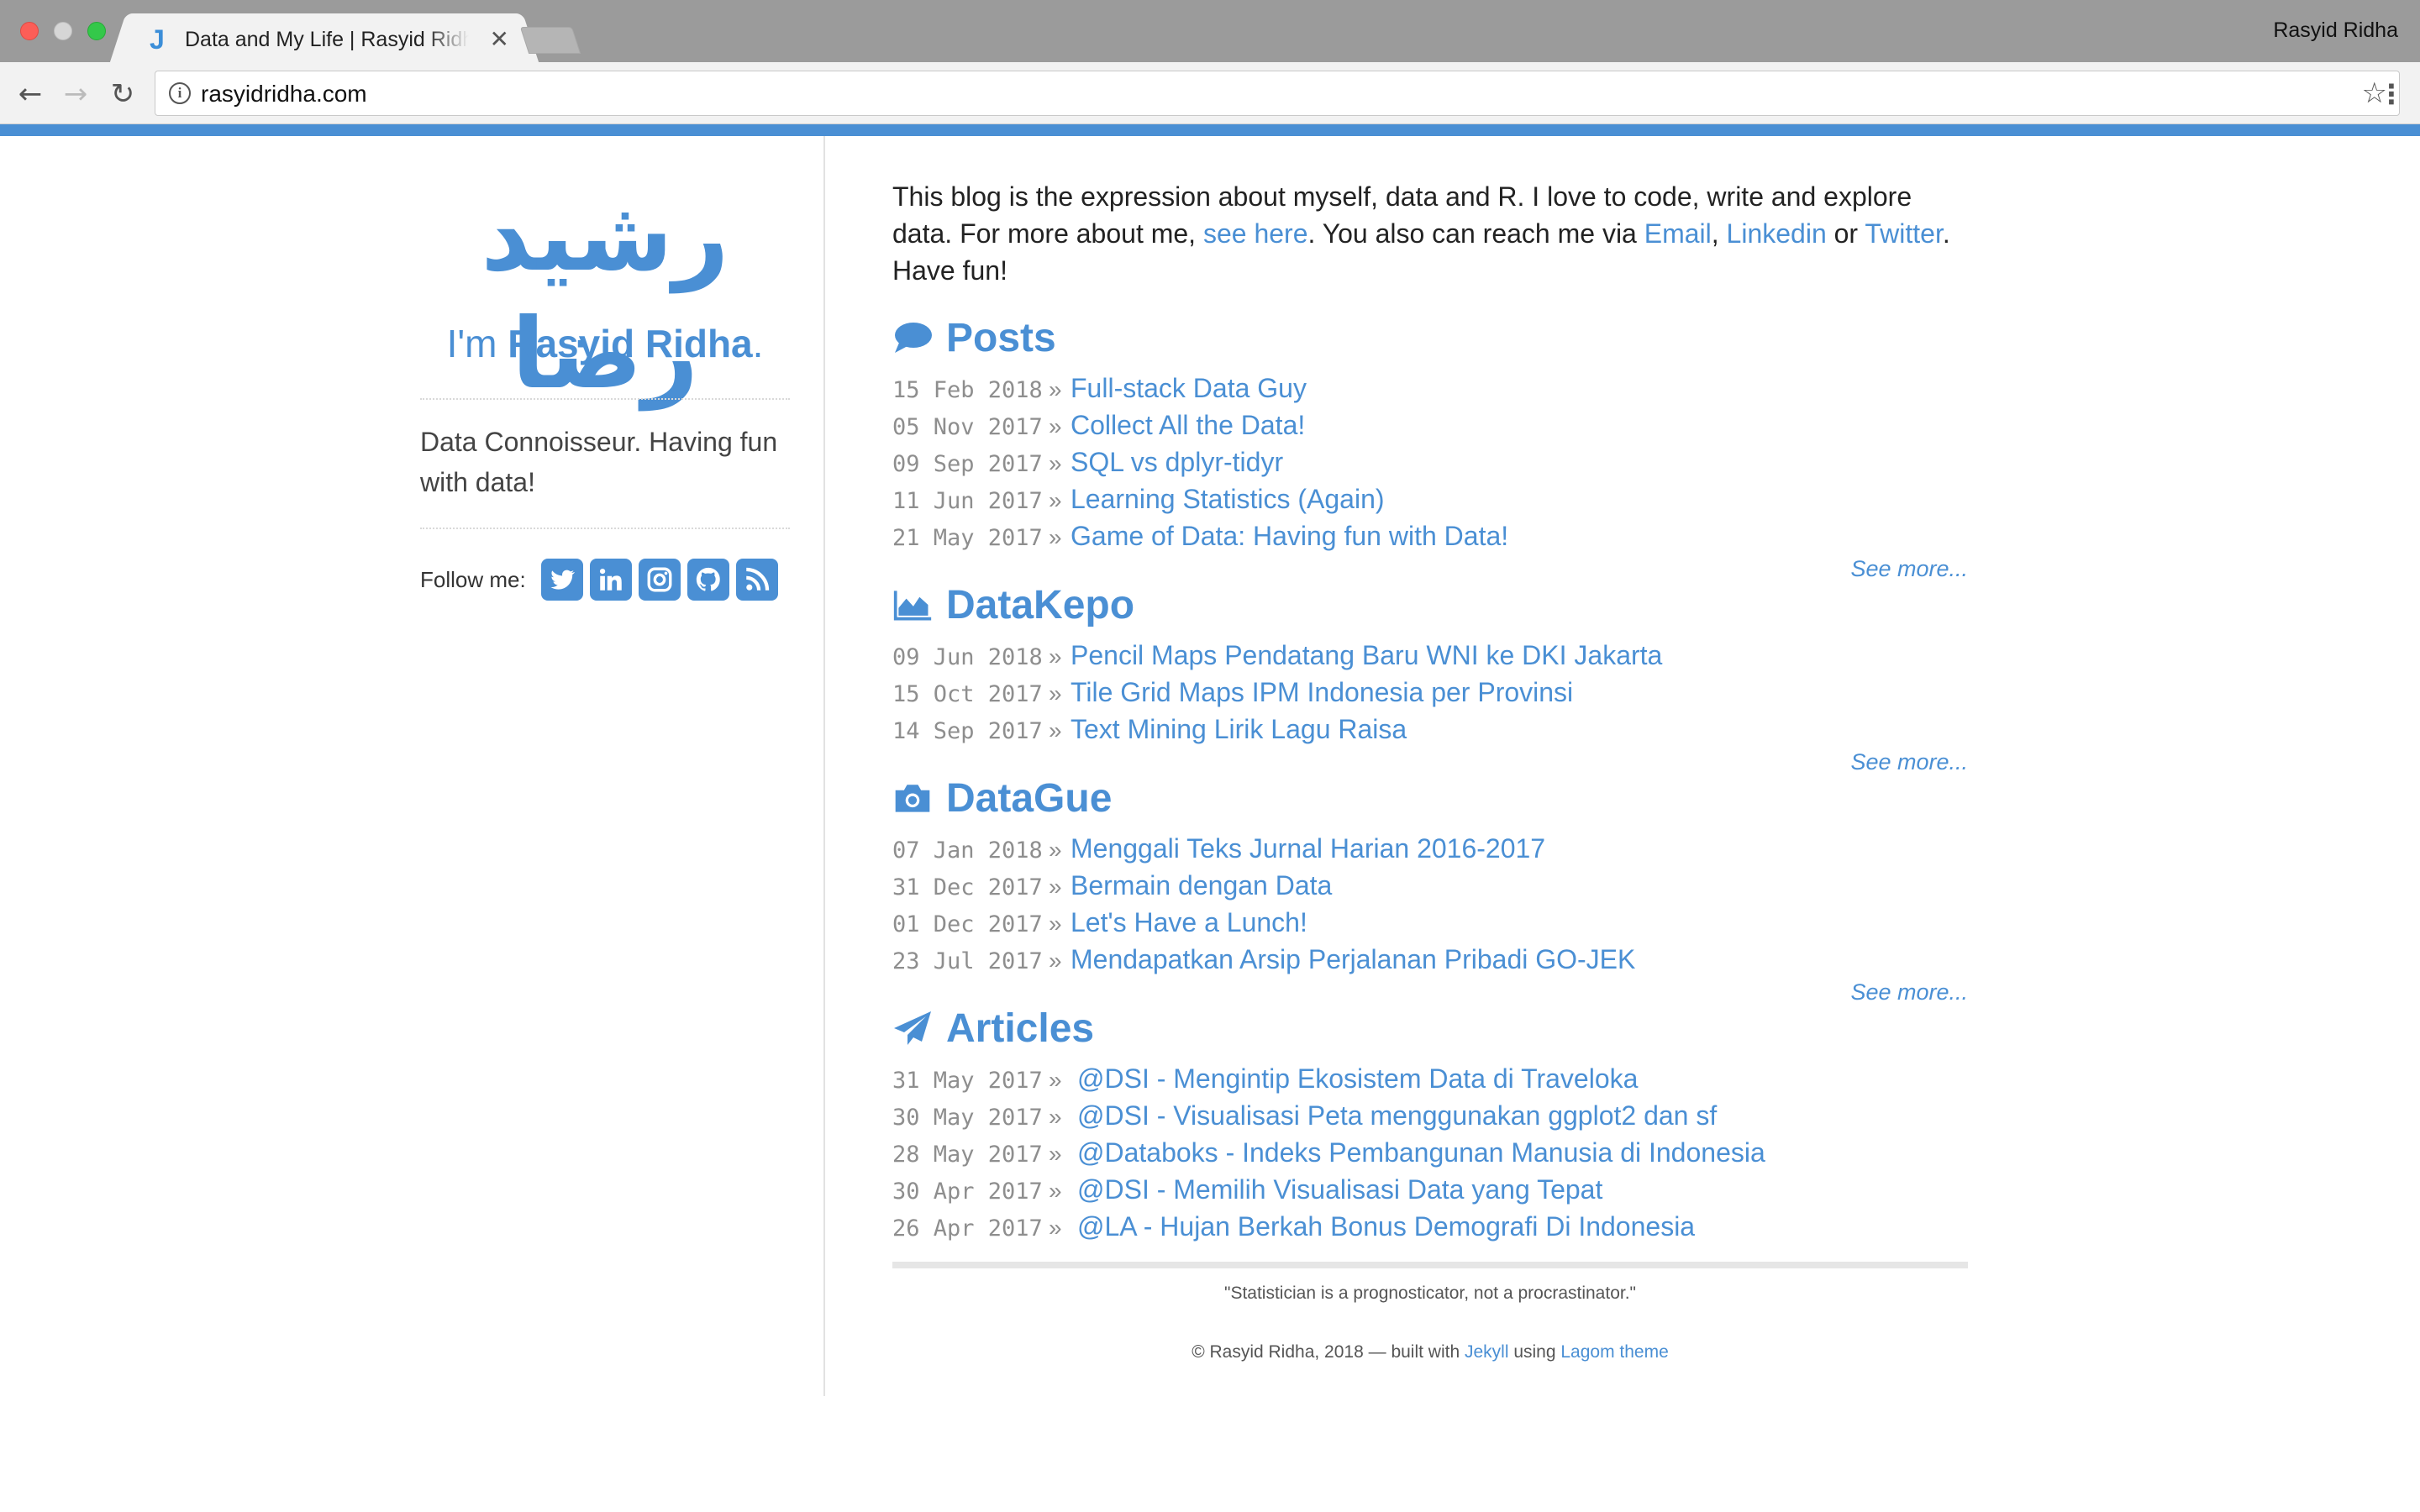  What do you see at coordinates (1189, 388) in the screenshot?
I see `post-link: Full-stack Data Guy` at bounding box center [1189, 388].